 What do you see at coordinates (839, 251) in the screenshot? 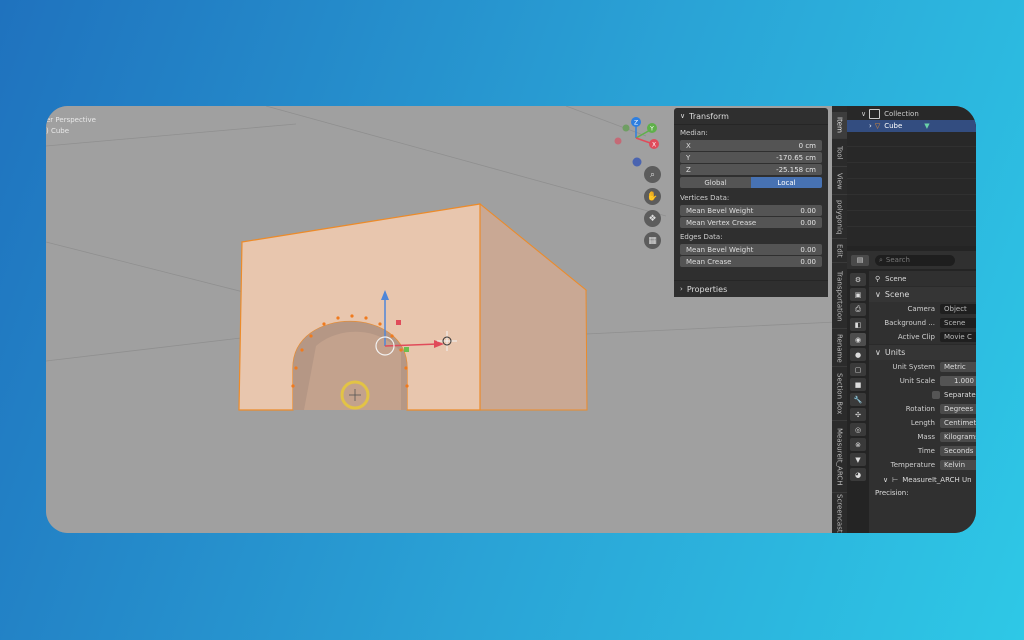
I see `tab-edit: Edit` at bounding box center [839, 251].